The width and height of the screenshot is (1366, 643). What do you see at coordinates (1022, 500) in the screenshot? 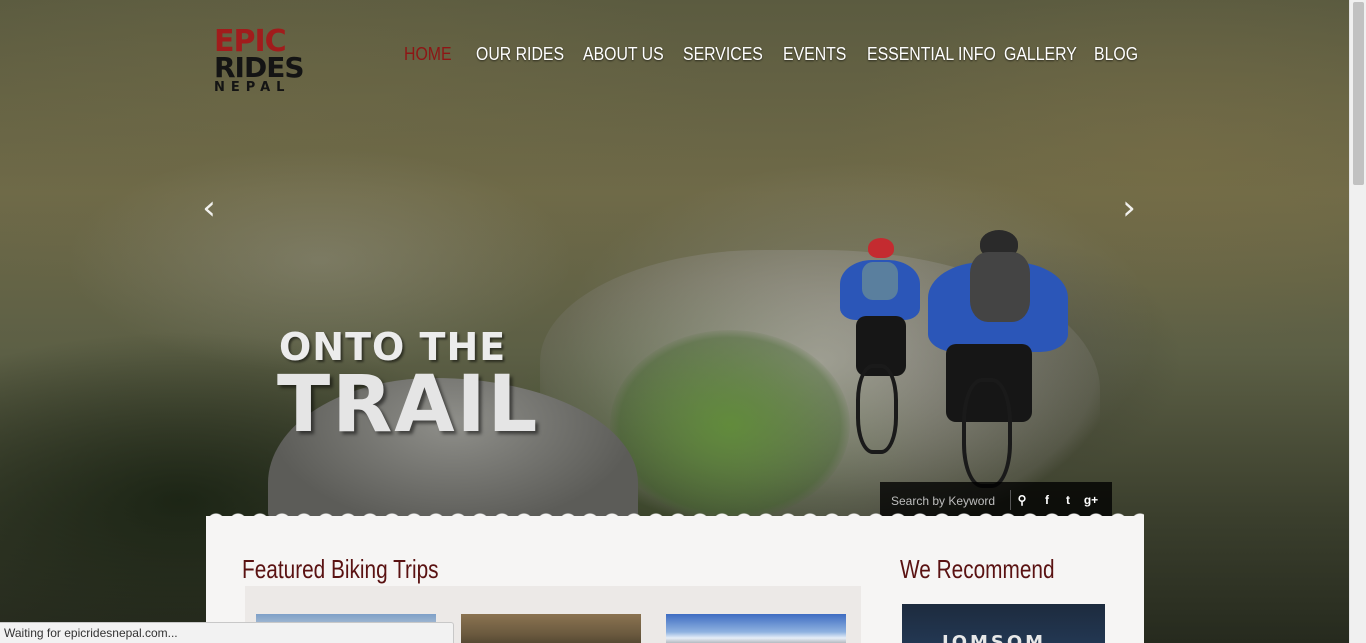
I see `search-icon: ⚲` at bounding box center [1022, 500].